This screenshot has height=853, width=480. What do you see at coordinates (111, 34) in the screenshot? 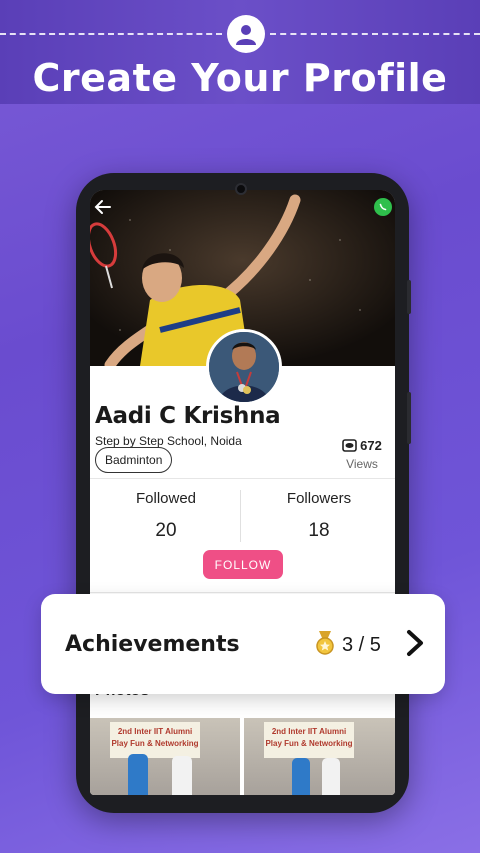
I see `dashed-divider-left` at bounding box center [111, 34].